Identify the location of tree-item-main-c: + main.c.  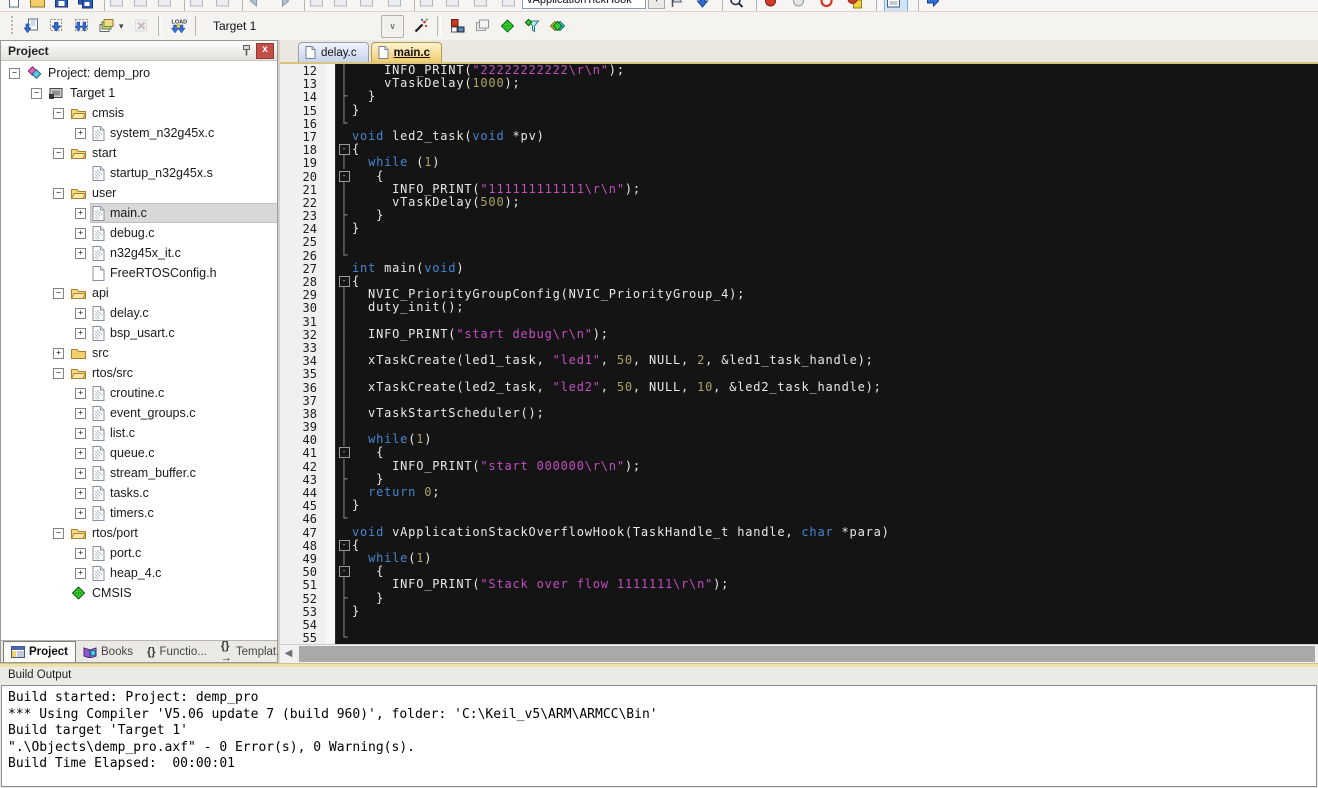
(139, 213).